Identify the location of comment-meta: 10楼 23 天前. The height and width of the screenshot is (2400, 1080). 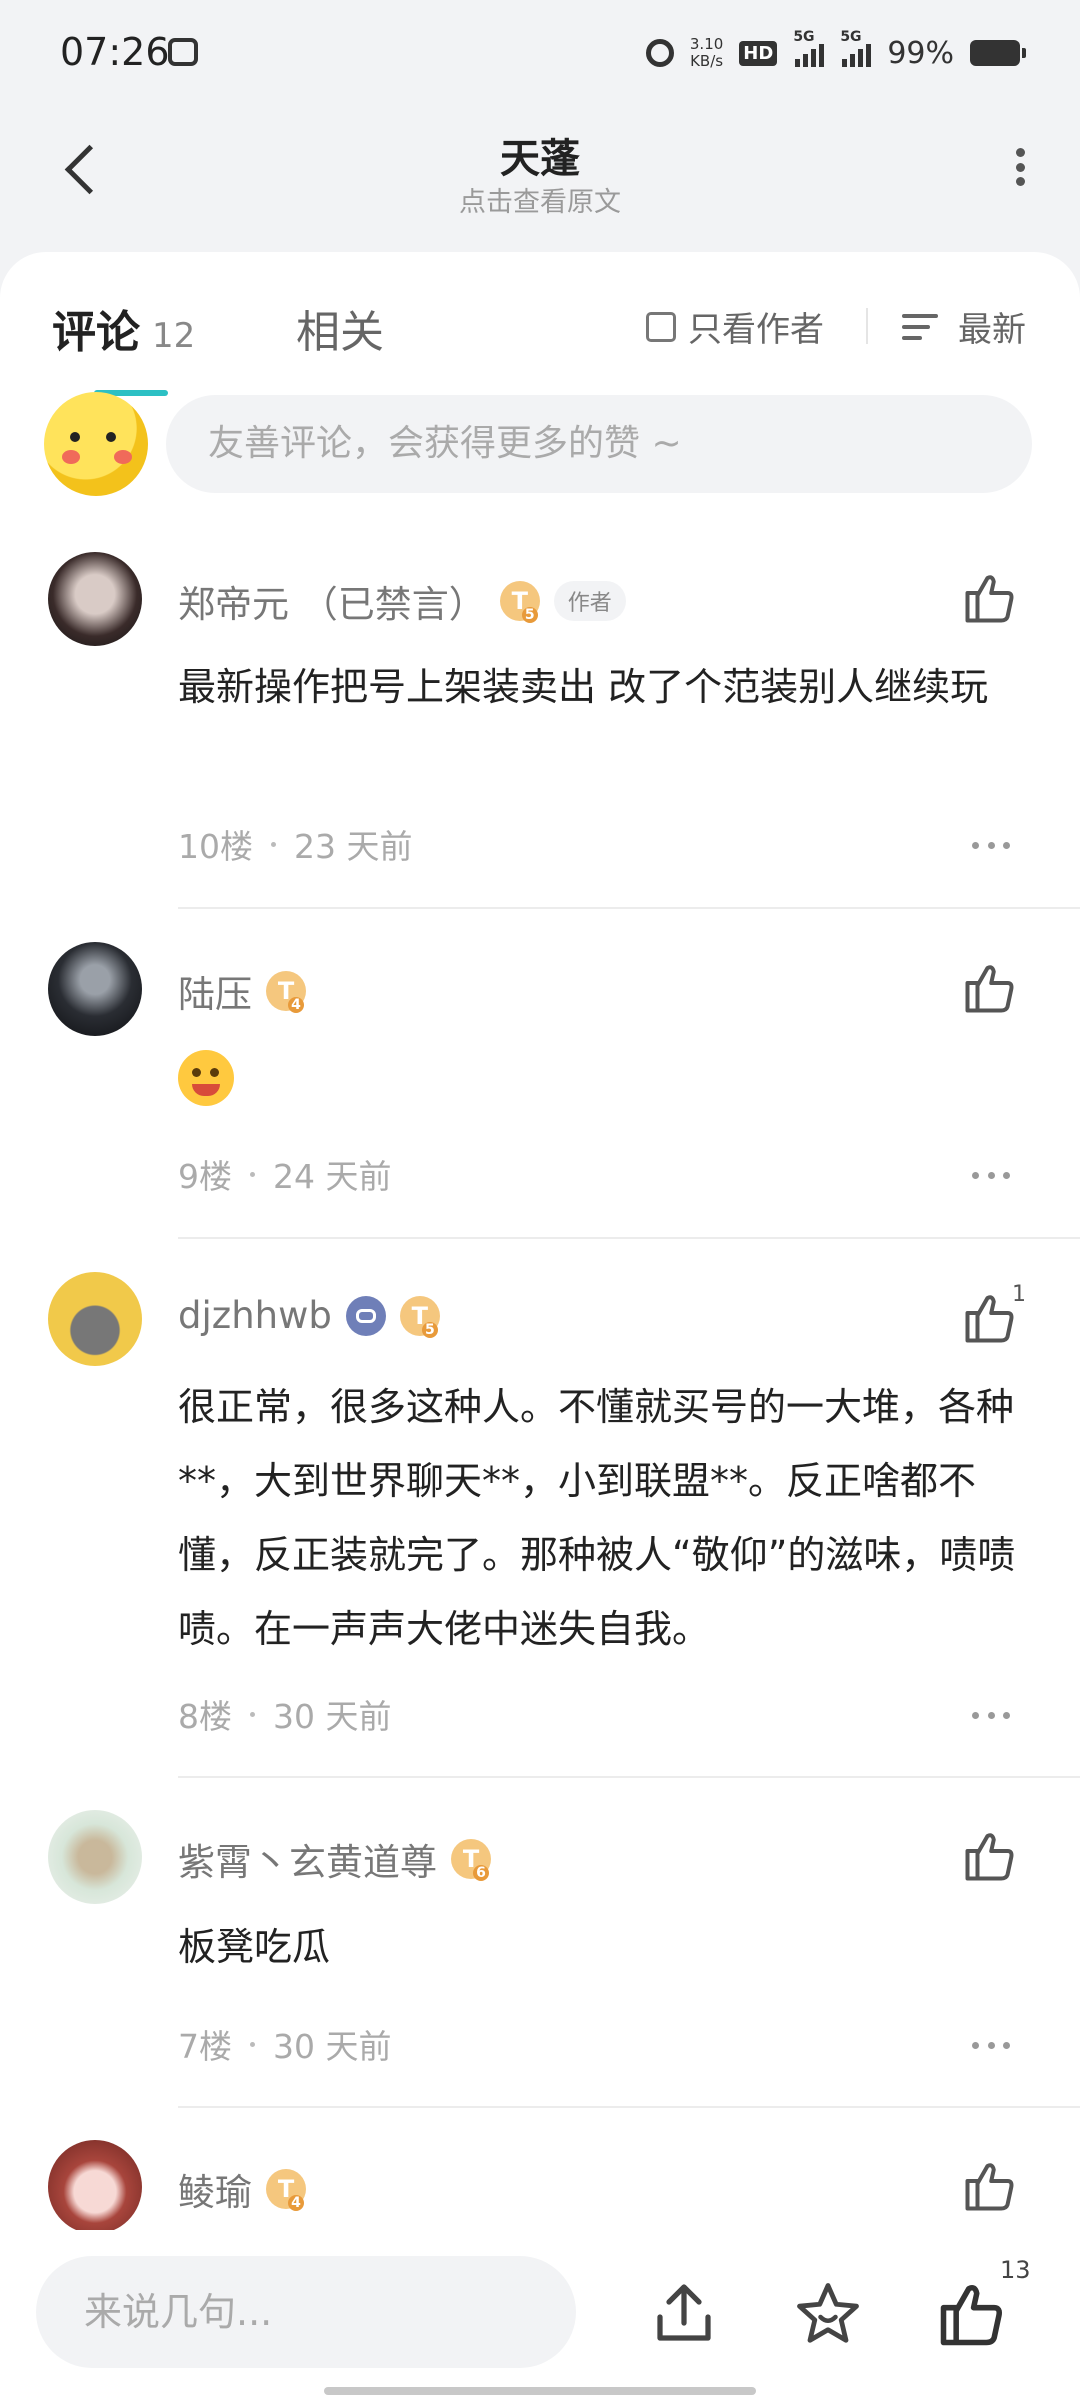
(295, 846).